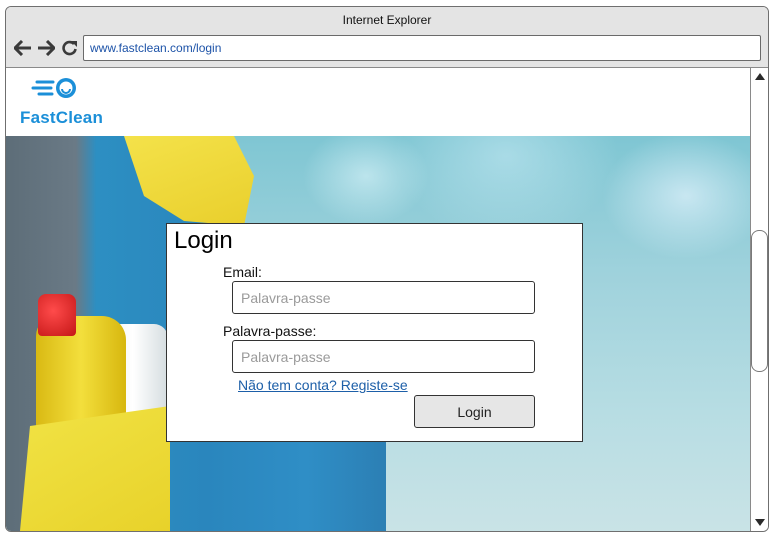 This screenshot has width=772, height=536. Describe the element at coordinates (760, 522) in the screenshot. I see `scroll-down-icon` at that location.